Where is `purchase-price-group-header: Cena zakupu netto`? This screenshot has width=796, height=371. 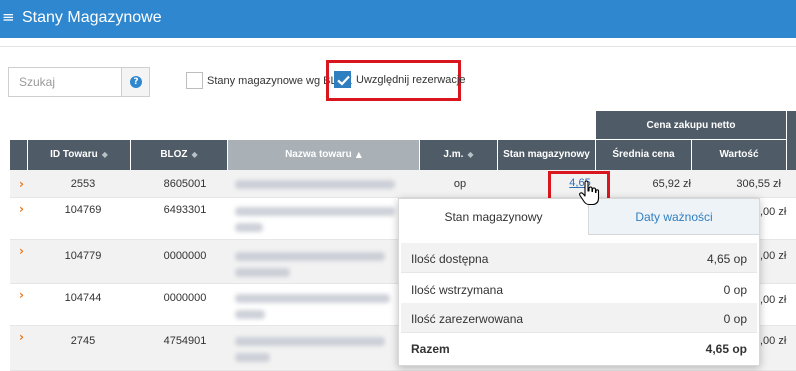 purchase-price-group-header: Cena zakupu netto is located at coordinates (691, 125).